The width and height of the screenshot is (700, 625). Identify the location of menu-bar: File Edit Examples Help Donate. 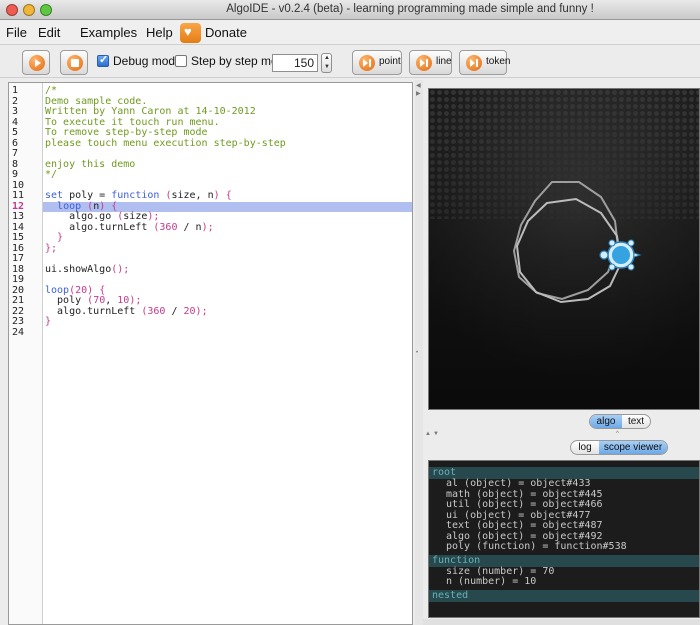
(350, 32).